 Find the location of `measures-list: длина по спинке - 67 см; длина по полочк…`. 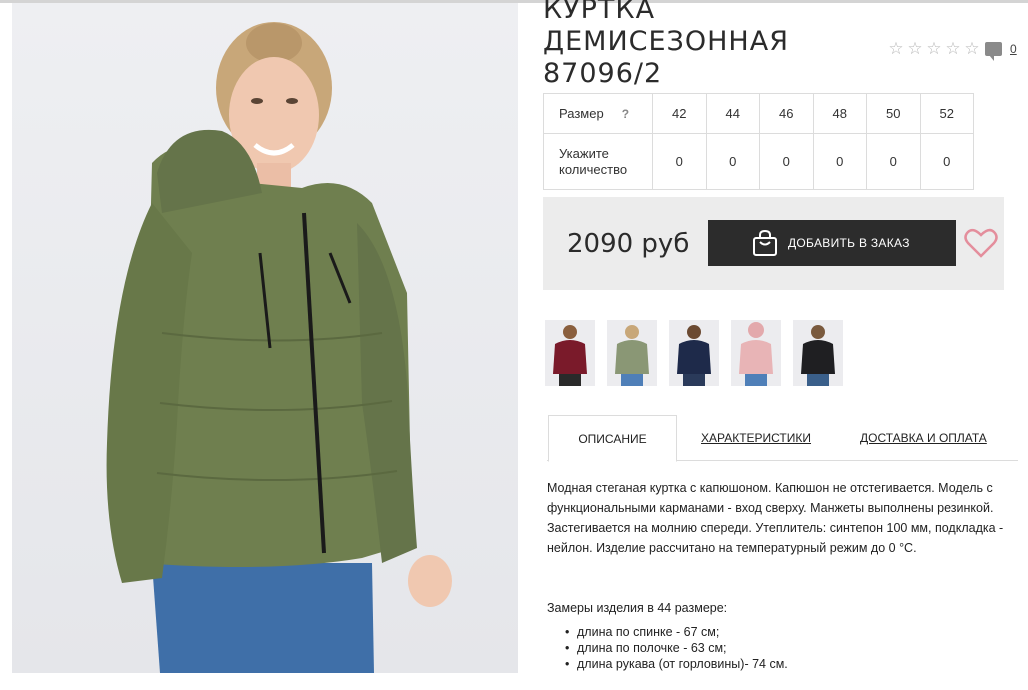

measures-list: длина по спинке - 67 см; длина по полочк… is located at coordinates (676, 648).